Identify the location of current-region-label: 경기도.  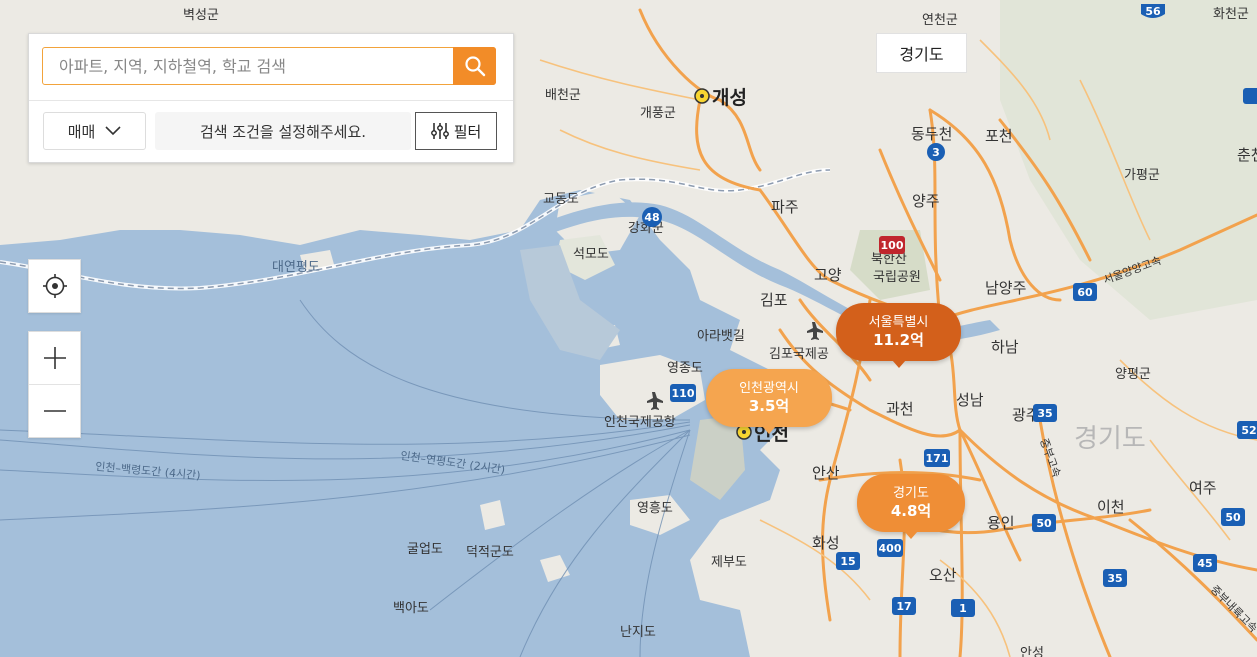
(921, 54).